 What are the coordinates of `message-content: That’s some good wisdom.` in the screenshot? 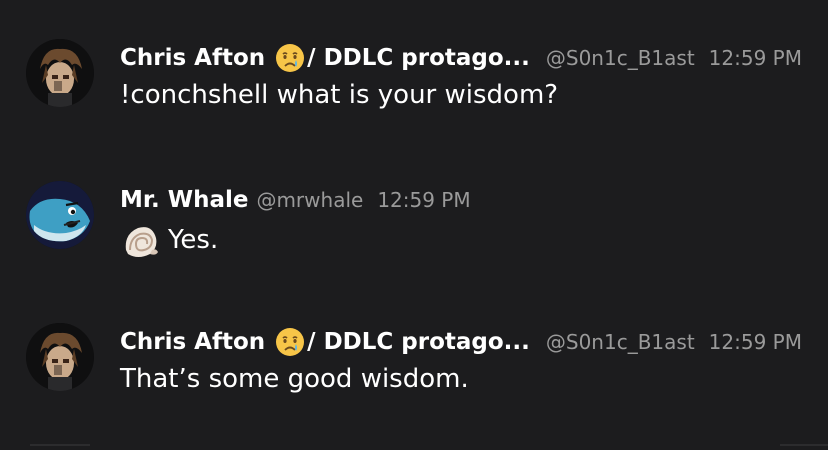 It's located at (294, 379).